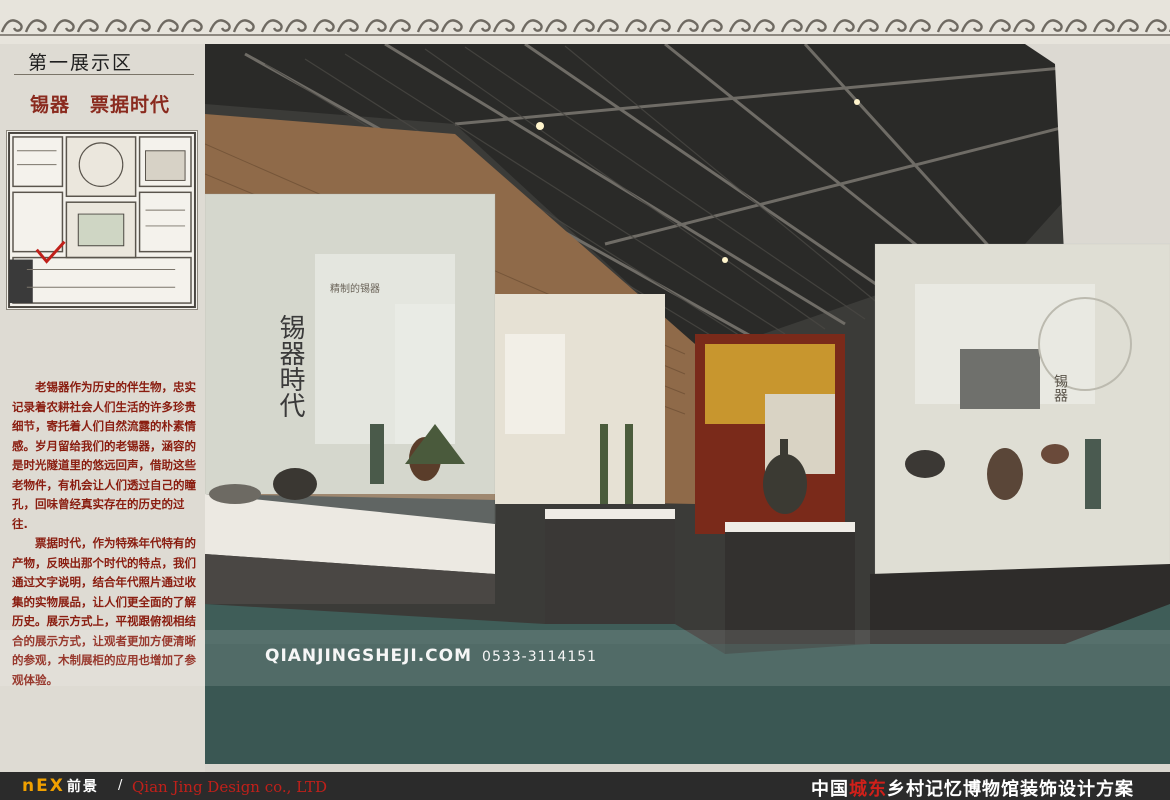  I want to click on top-decorative-band, so click(585, 22).